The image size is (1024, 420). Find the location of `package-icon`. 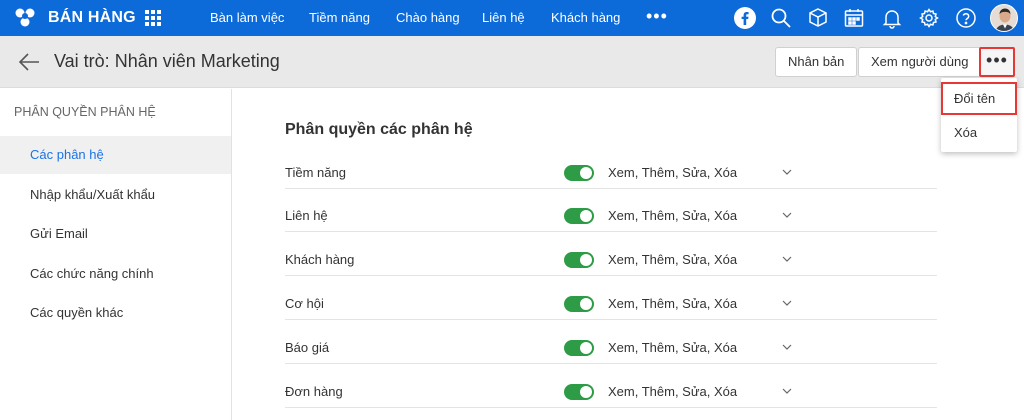

package-icon is located at coordinates (818, 18).